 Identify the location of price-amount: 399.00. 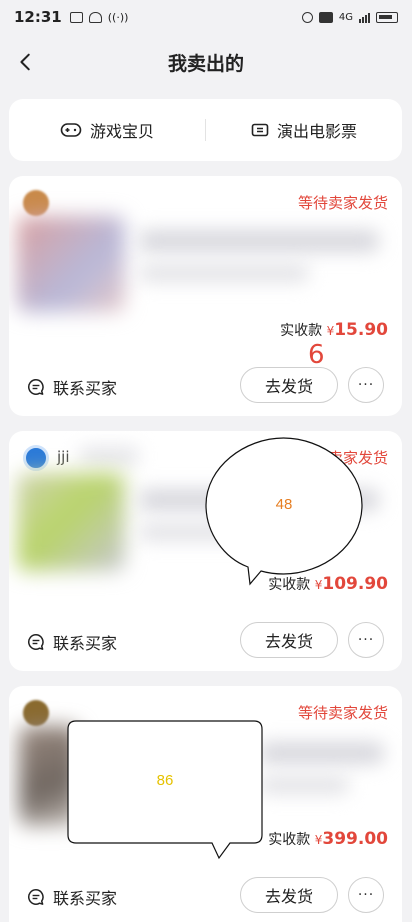
(355, 839).